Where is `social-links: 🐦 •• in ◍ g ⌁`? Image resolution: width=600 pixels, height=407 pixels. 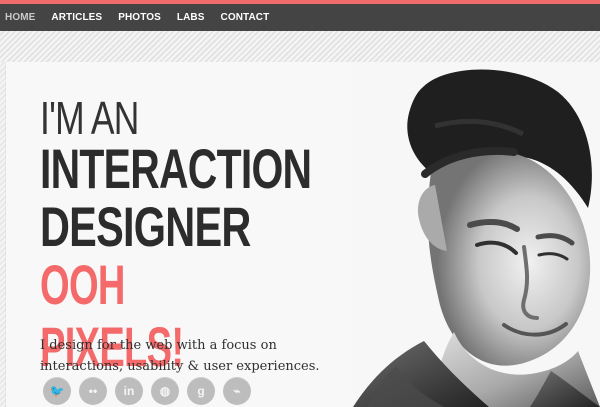 social-links: 🐦 •• in ◍ g ⌁ is located at coordinates (147, 391).